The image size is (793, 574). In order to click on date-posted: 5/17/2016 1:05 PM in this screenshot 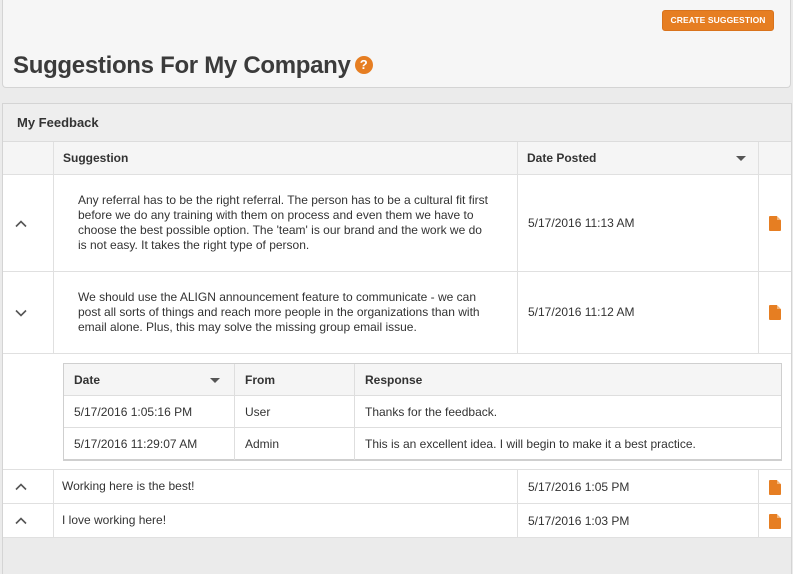, I will do `click(579, 487)`.